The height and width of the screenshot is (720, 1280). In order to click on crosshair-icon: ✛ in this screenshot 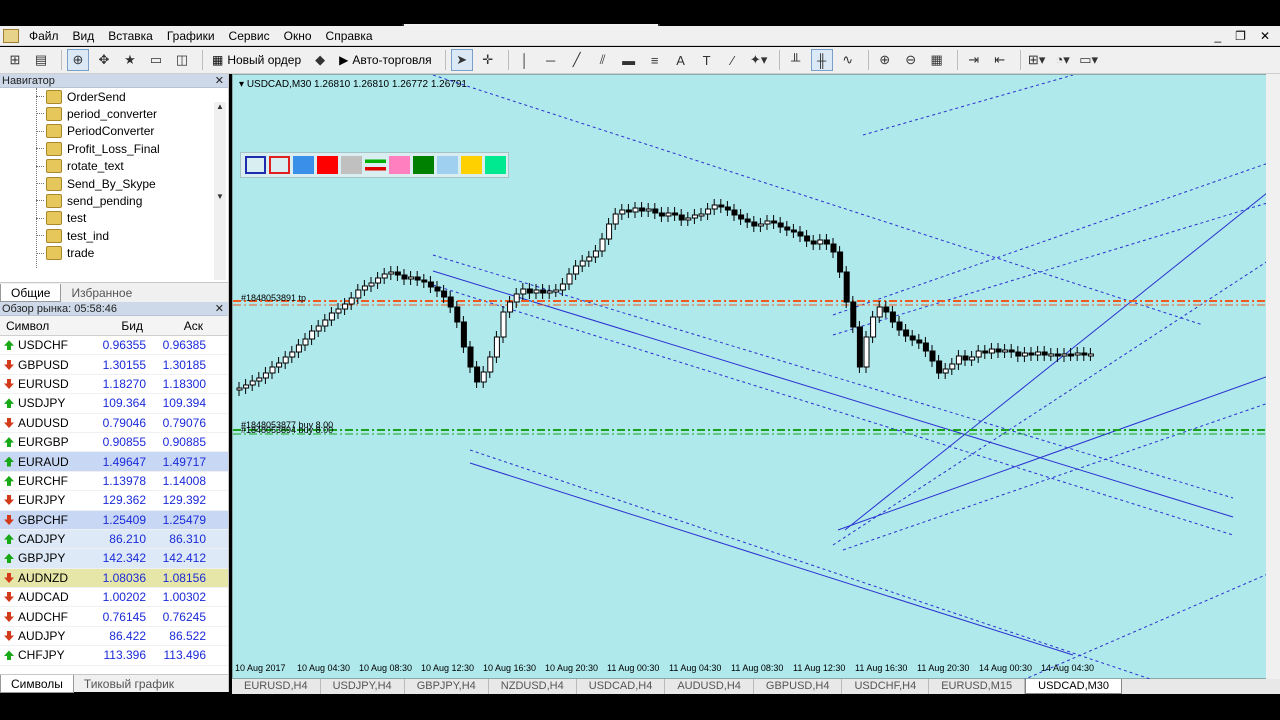, I will do `click(488, 60)`.